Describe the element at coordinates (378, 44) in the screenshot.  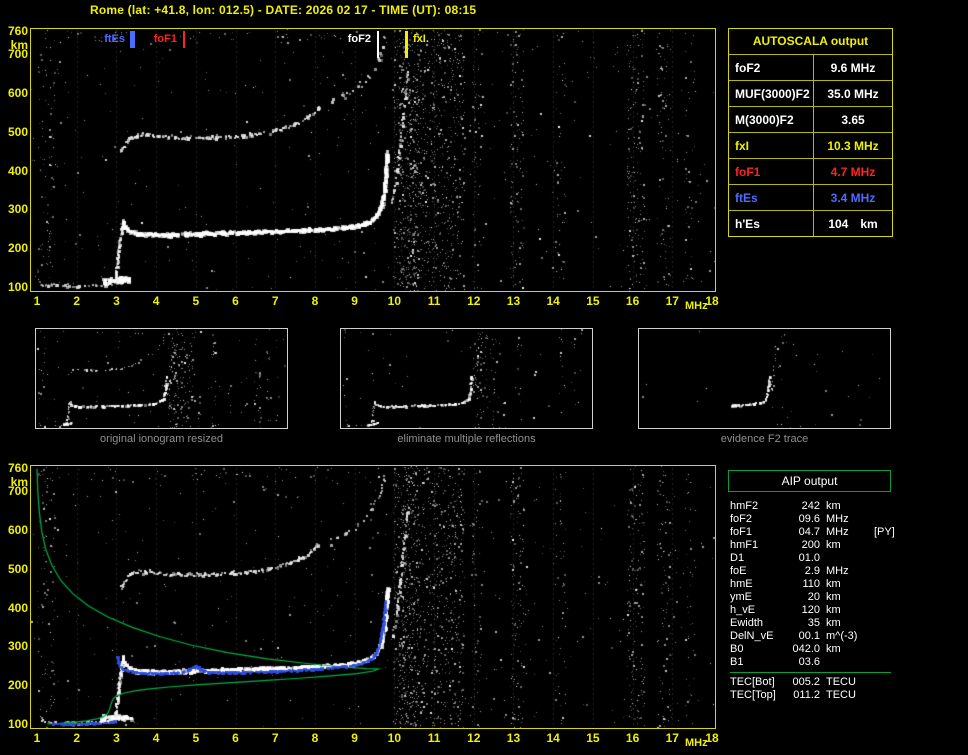
I see `marker-line-foF2` at that location.